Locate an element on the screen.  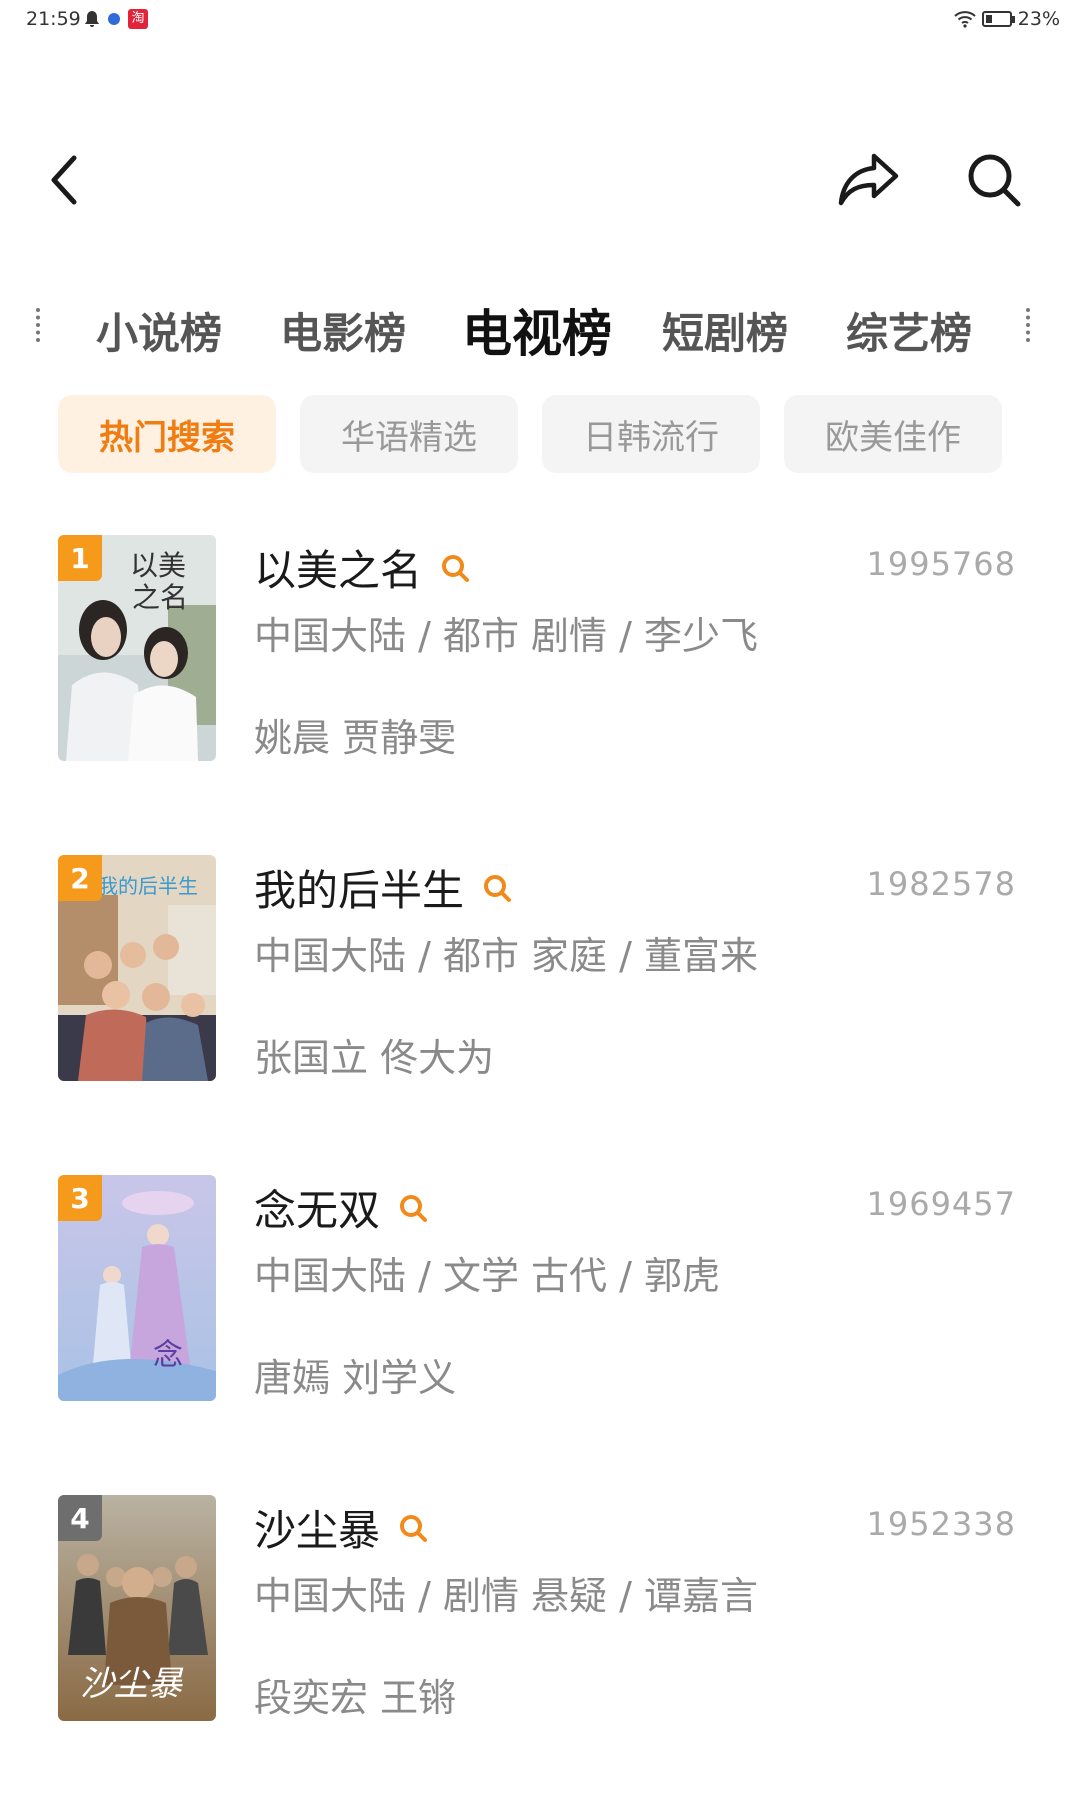
rank-badge: 4 is located at coordinates (80, 1518).